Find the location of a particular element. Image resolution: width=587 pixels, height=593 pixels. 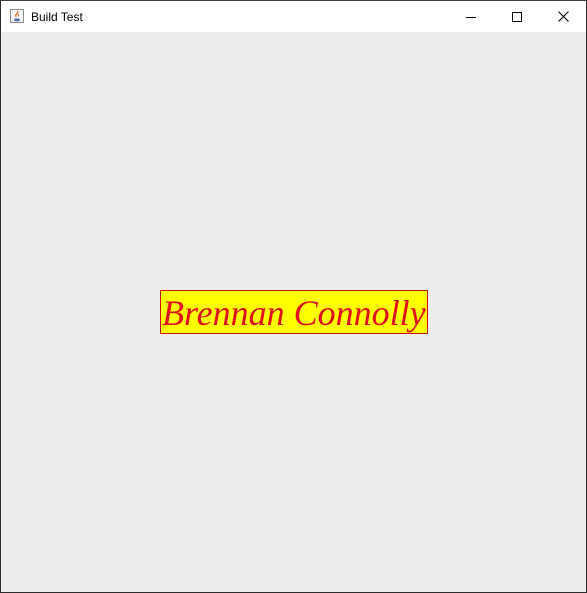

java-app-icon is located at coordinates (17, 16).